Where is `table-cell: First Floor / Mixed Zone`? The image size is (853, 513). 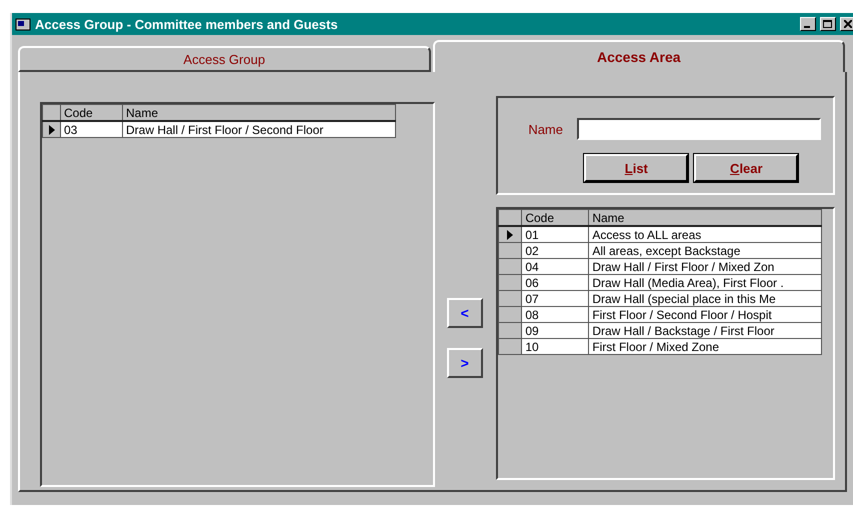
table-cell: First Floor / Mixed Zone is located at coordinates (705, 346).